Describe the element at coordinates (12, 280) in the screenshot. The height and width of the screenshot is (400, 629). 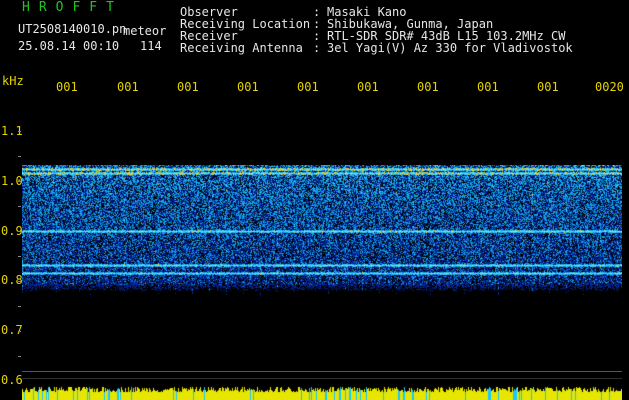
I see `y-tick-label: 0.8` at that location.